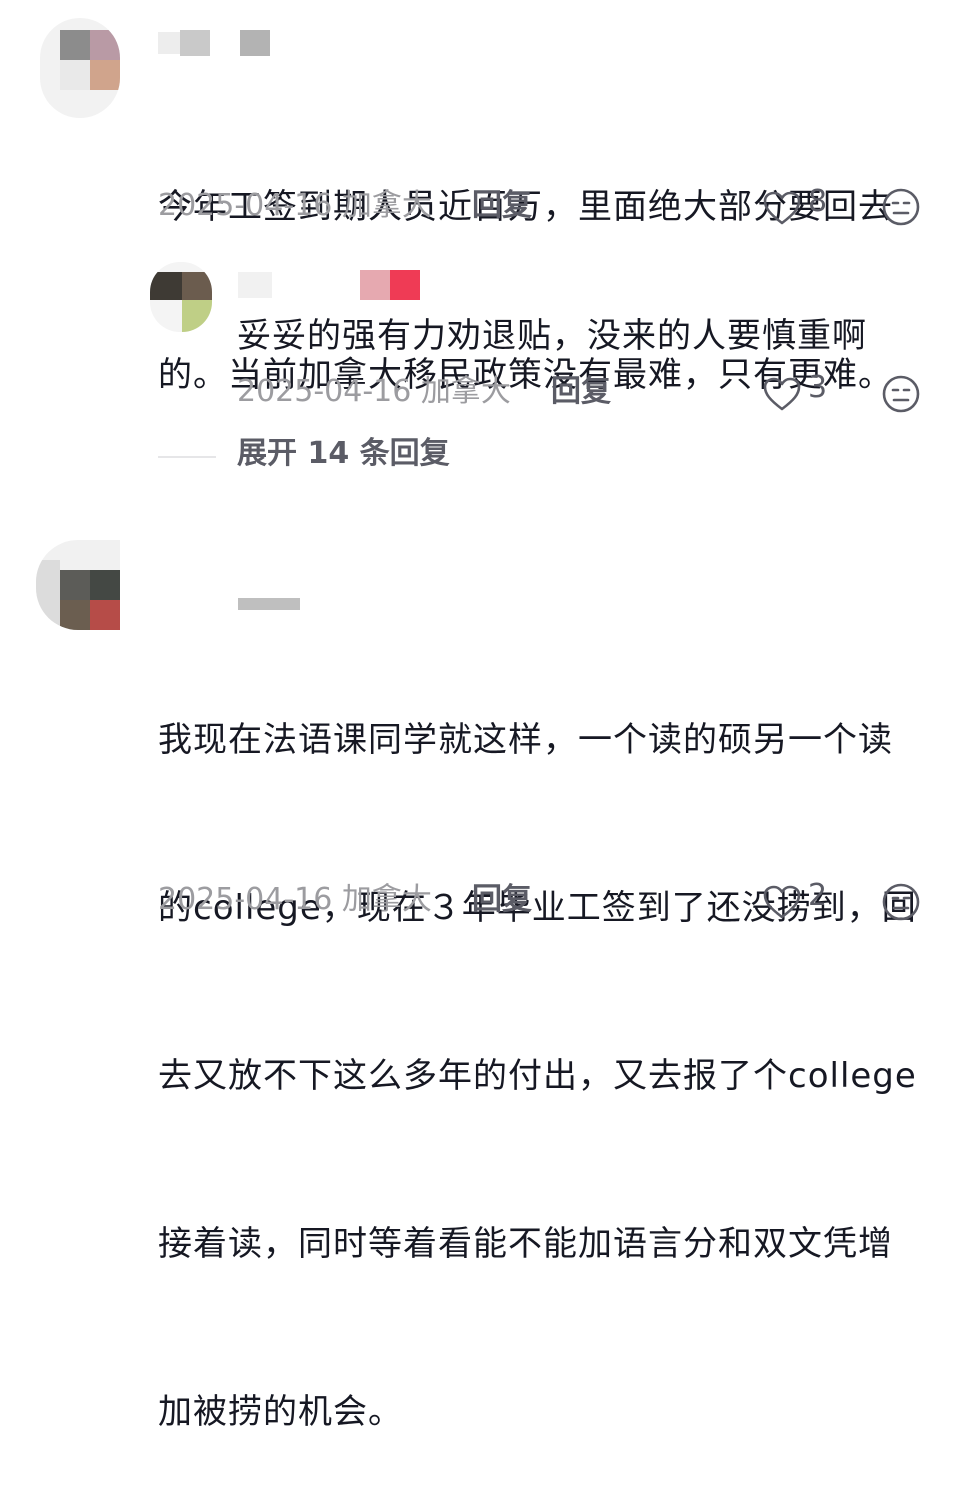 This screenshot has height=1496, width=960. I want to click on reply-username, so click(333, 285).